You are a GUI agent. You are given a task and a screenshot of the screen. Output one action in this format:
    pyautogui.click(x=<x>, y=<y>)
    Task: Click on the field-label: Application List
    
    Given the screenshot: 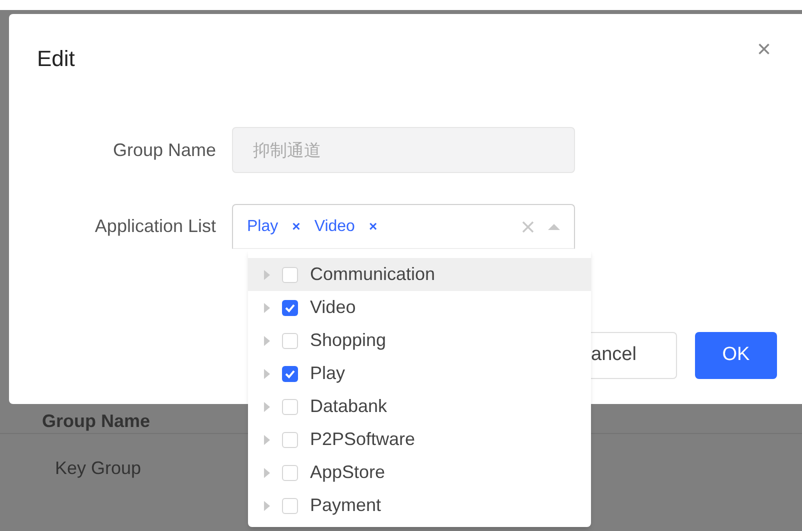 What is the action you would take?
    pyautogui.click(x=155, y=226)
    